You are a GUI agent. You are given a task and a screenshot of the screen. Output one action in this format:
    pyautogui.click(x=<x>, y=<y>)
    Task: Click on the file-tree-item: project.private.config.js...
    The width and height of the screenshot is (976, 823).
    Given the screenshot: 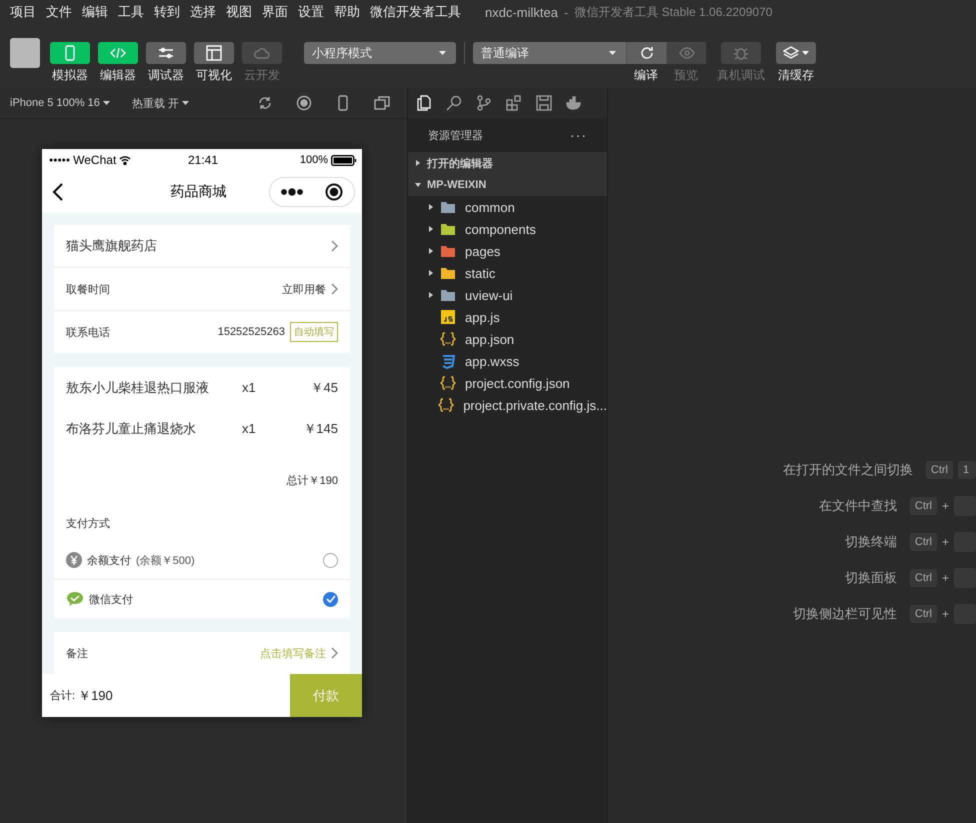 What is the action you would take?
    pyautogui.click(x=507, y=405)
    